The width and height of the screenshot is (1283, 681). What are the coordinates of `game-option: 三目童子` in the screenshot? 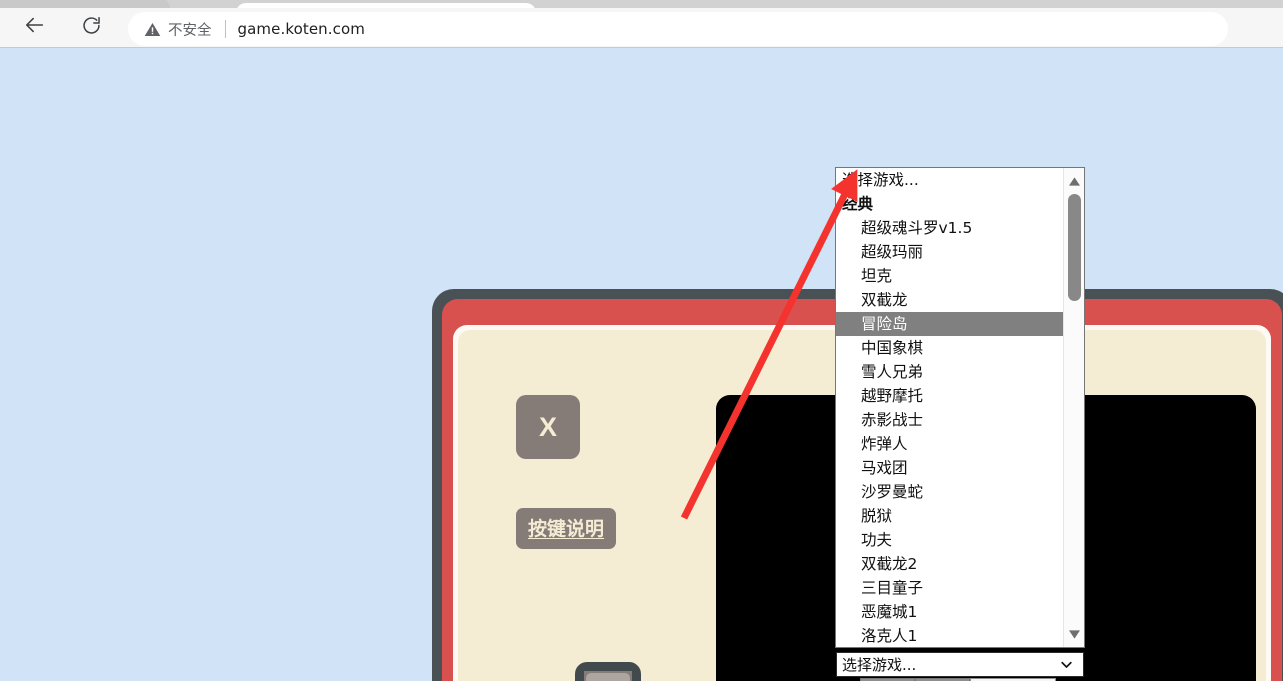 It's located at (950, 588).